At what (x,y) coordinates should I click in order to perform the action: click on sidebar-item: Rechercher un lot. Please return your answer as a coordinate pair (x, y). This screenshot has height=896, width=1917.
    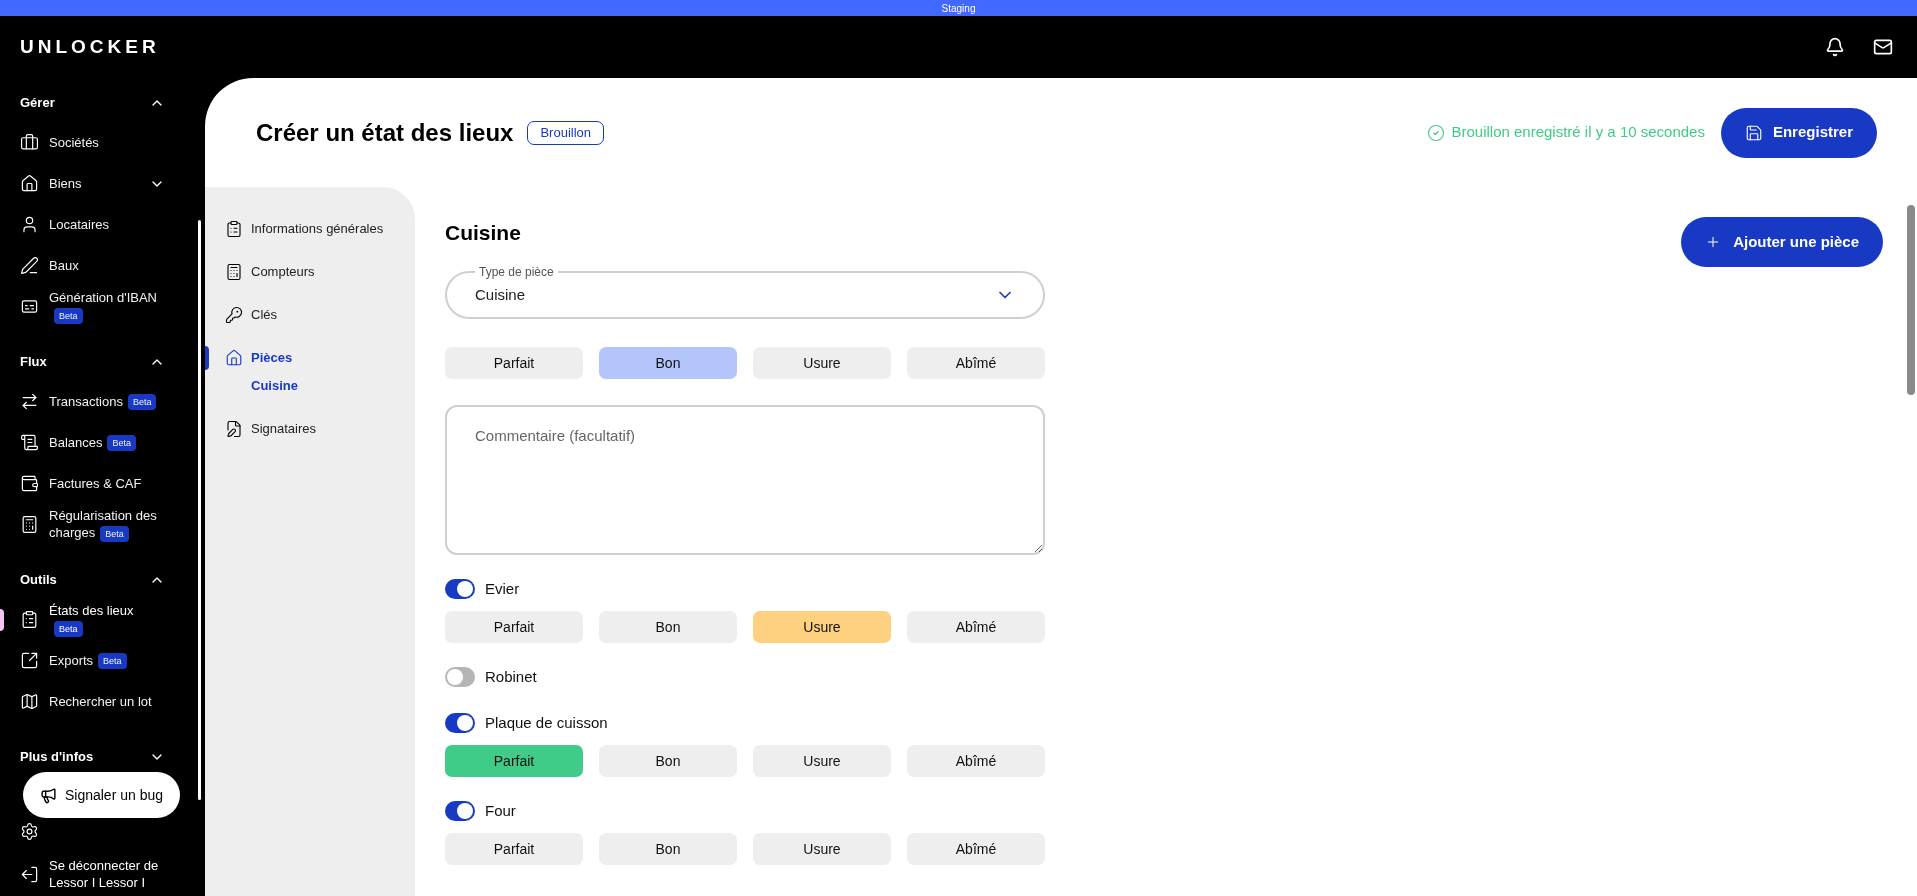
    Looking at the image, I should click on (107, 701).